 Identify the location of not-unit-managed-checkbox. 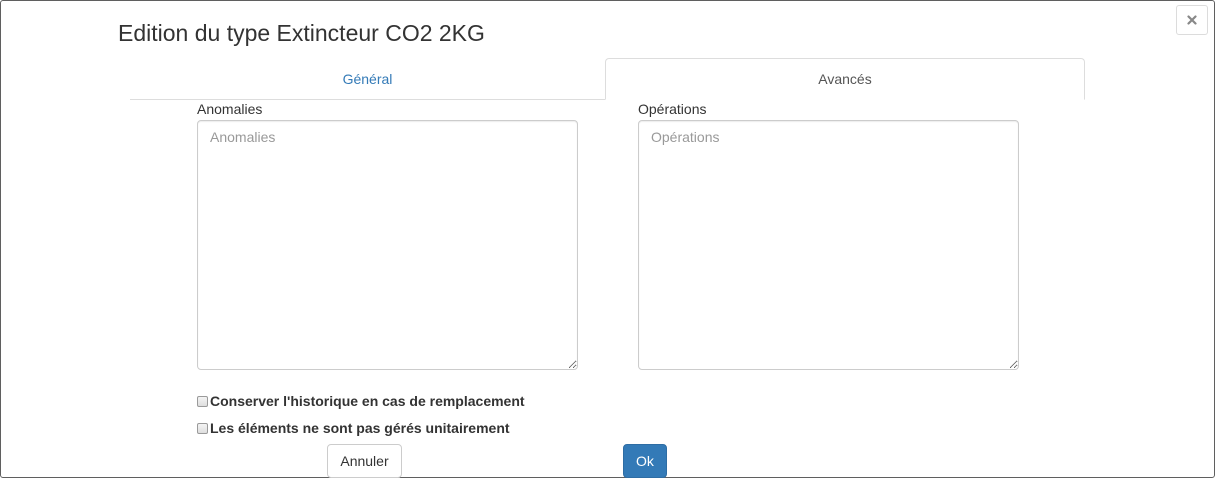
(202, 428).